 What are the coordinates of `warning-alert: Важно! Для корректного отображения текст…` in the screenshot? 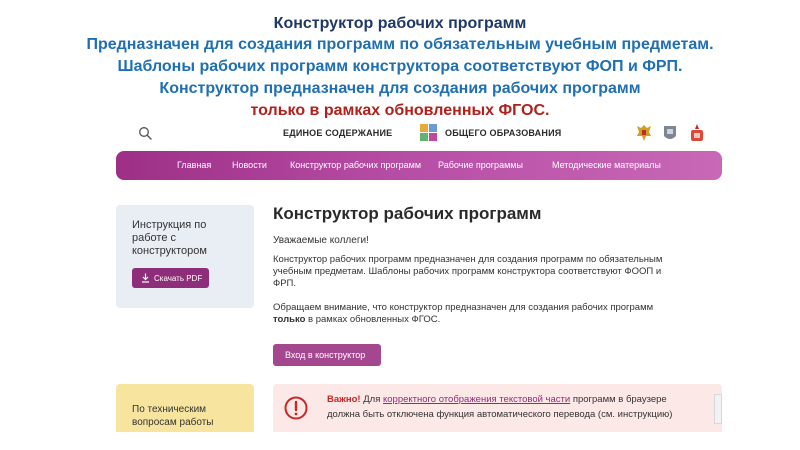 It's located at (497, 408).